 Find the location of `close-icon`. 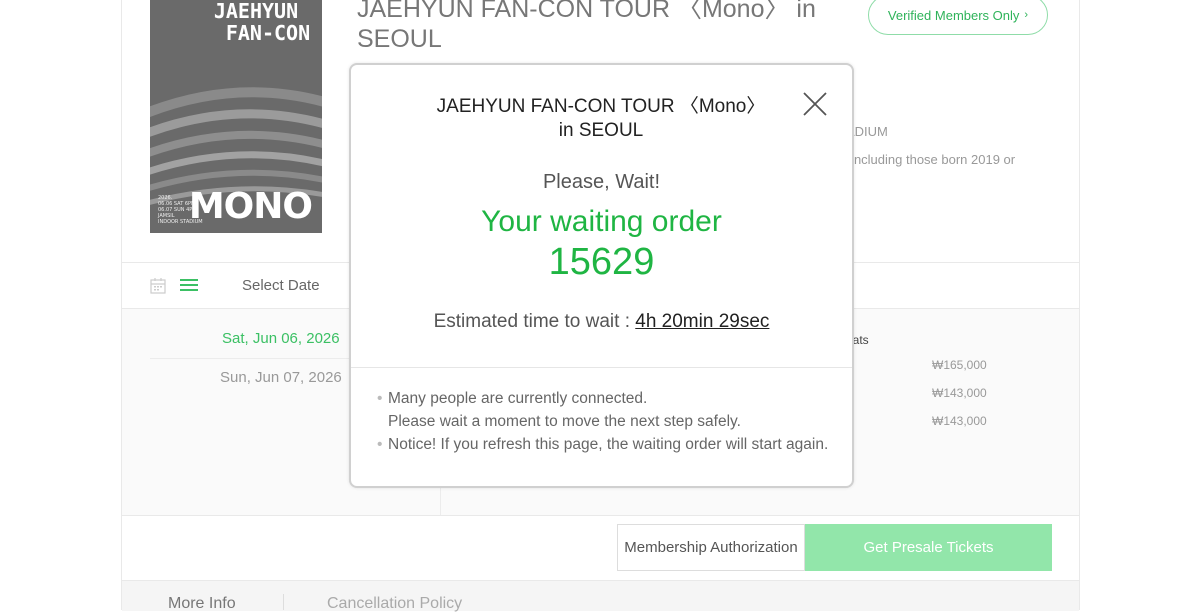

close-icon is located at coordinates (815, 104).